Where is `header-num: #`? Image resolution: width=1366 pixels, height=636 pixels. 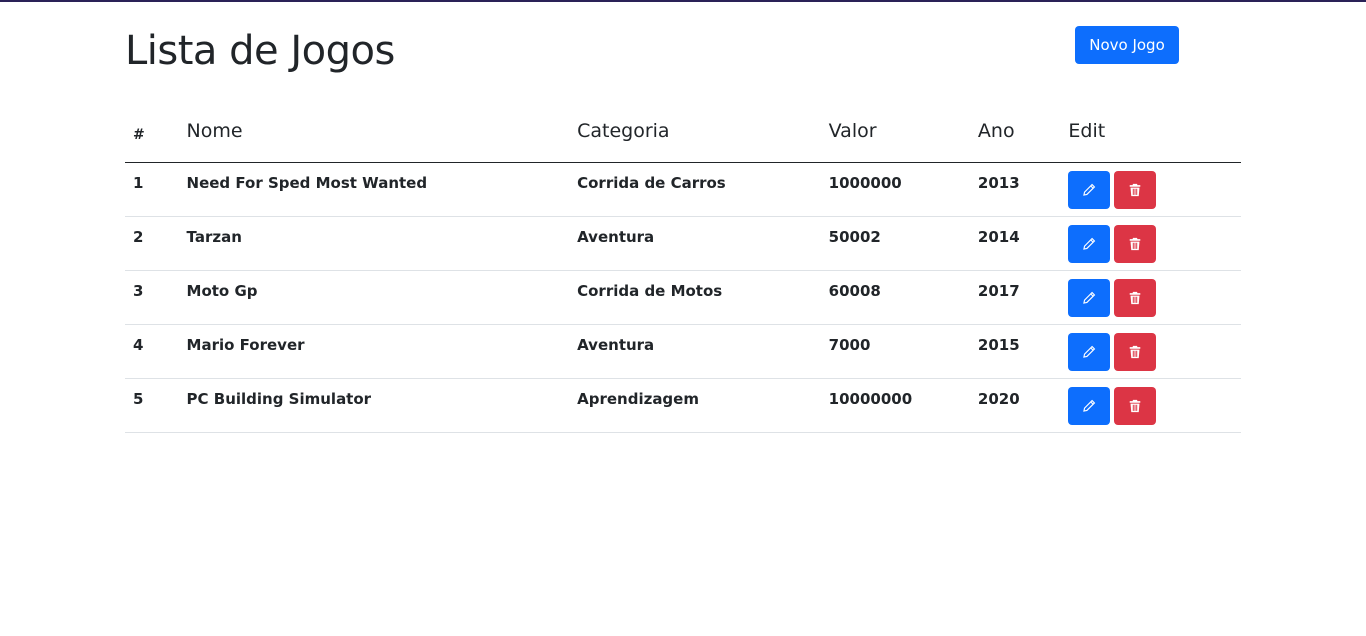
header-num: # is located at coordinates (156, 131).